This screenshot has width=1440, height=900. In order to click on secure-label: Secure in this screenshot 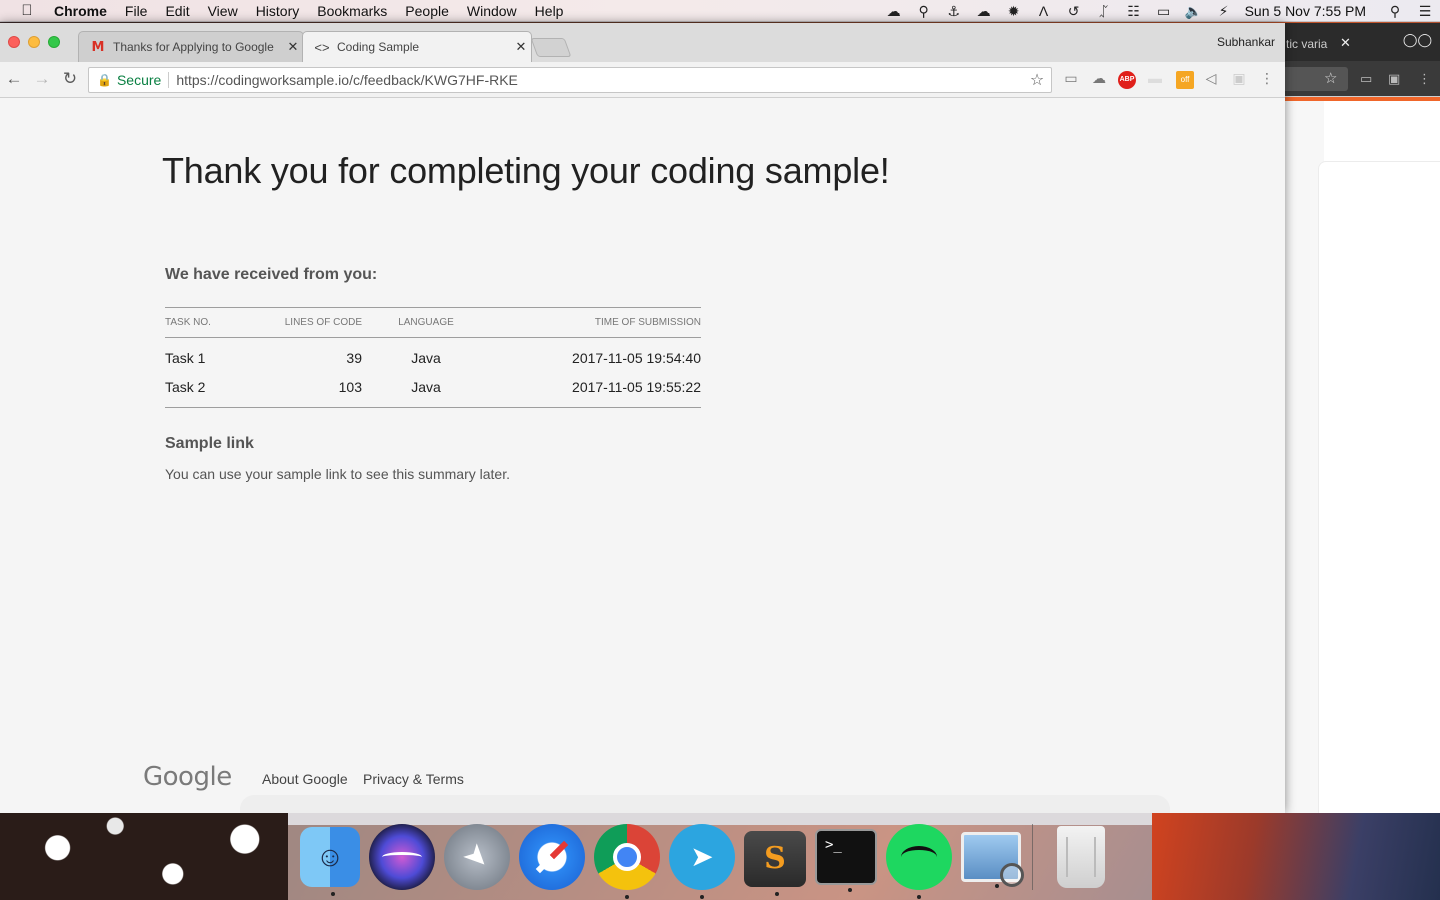, I will do `click(139, 80)`.